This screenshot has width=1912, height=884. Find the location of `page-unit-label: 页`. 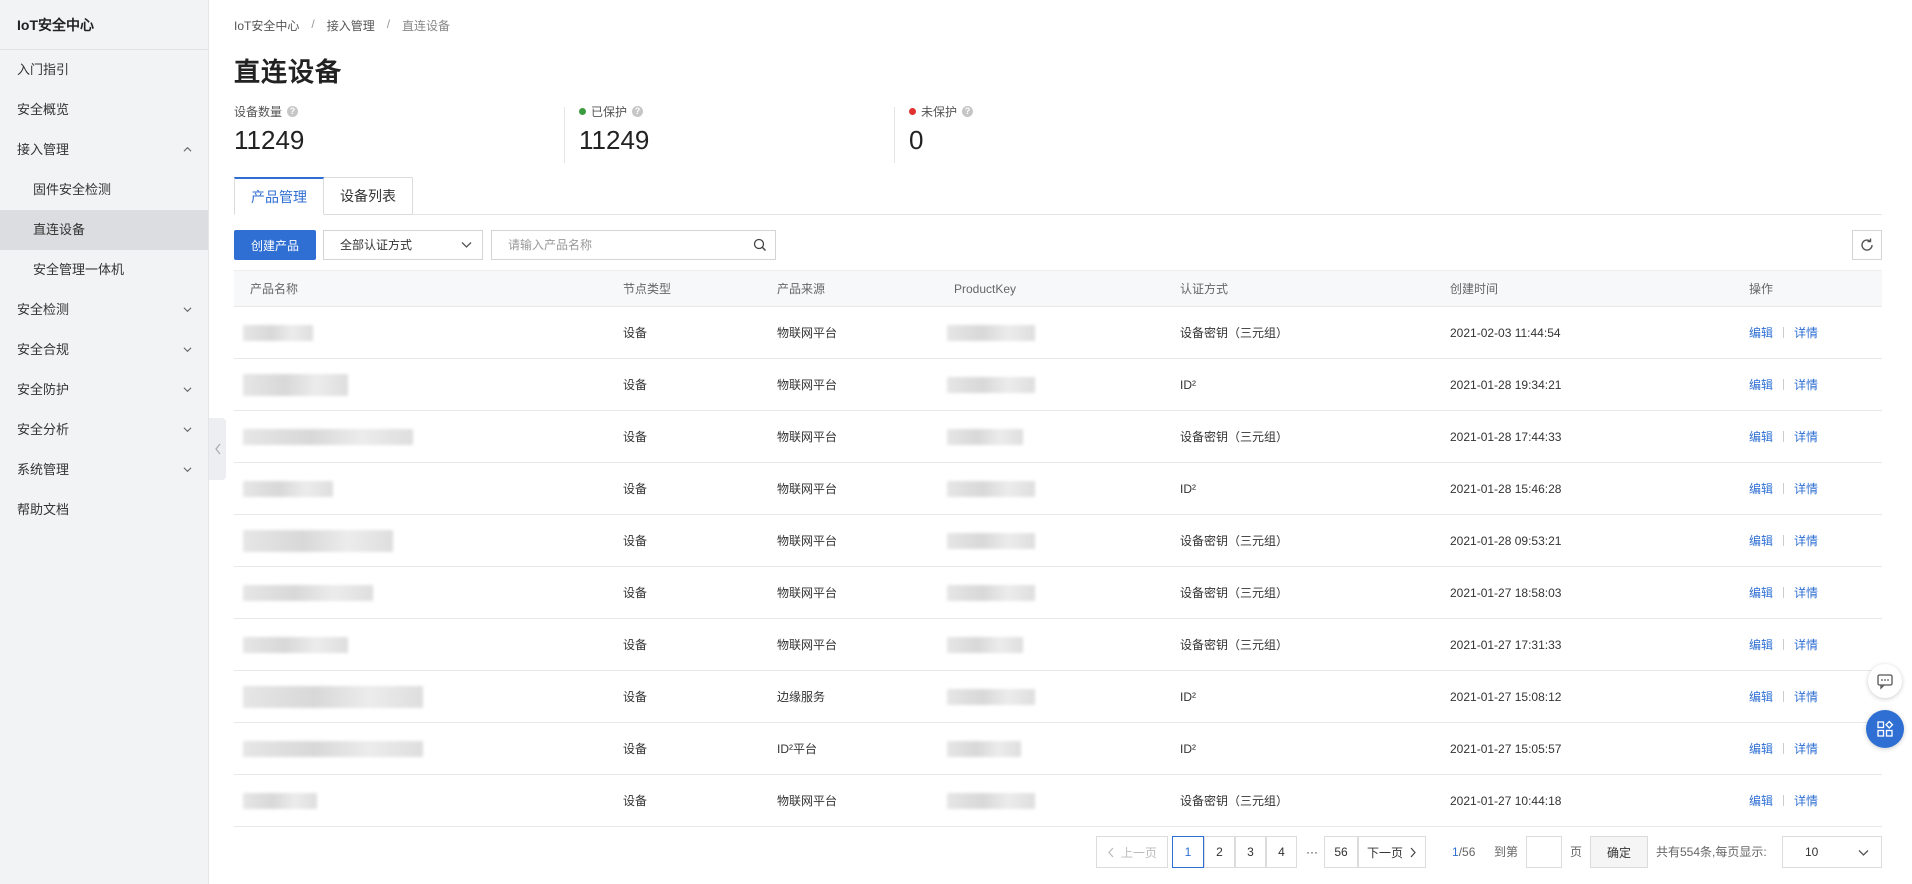

page-unit-label: 页 is located at coordinates (1576, 852).